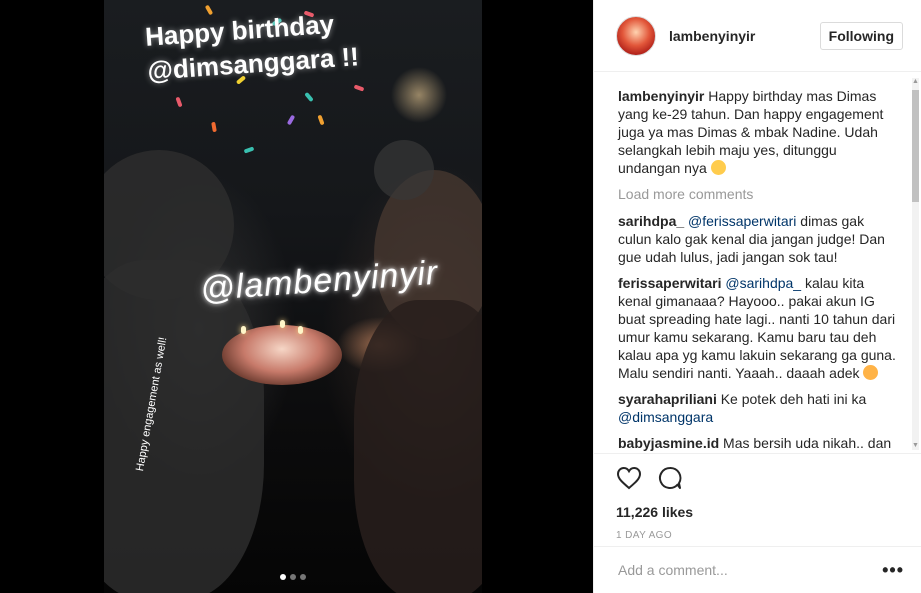 Image resolution: width=921 pixels, height=593 pixels. I want to click on add-comment-bar: •••, so click(757, 569).